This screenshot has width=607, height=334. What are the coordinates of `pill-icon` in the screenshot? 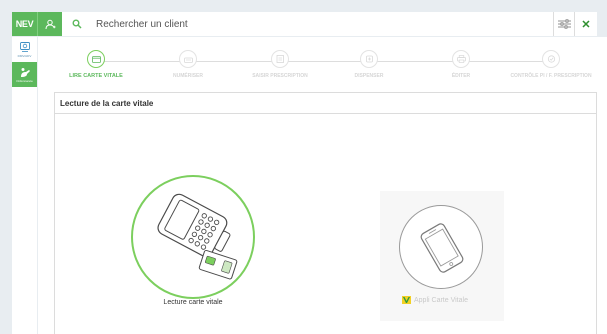 It's located at (369, 59).